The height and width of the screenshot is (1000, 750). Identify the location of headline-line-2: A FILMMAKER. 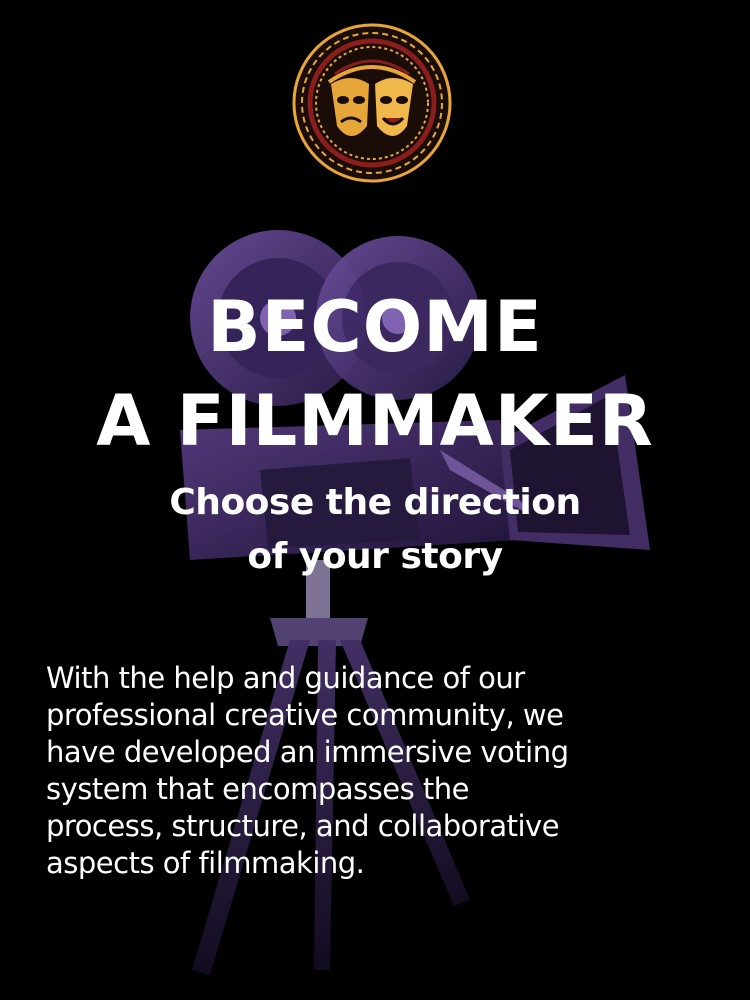
(375, 421).